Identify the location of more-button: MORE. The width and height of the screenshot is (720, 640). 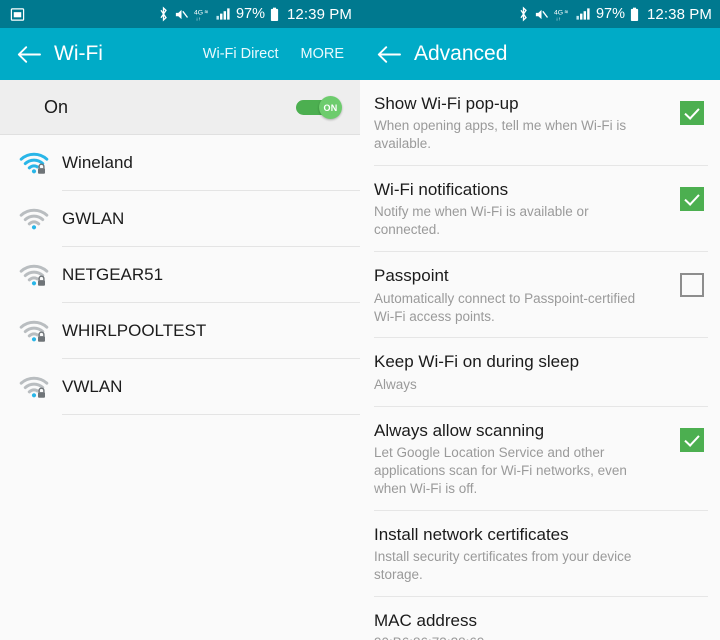
(323, 54).